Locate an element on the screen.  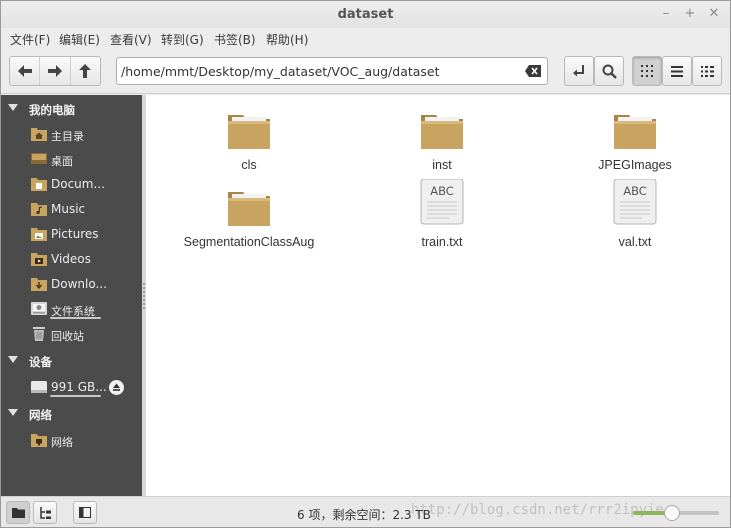
icon-view-button is located at coordinates (647, 71).